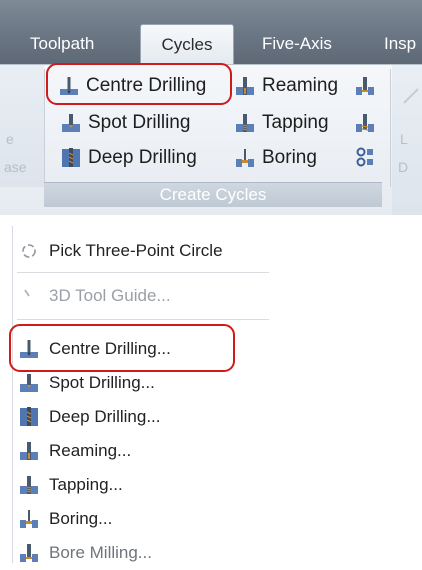  I want to click on tab-inspect: Insp, so click(403, 44).